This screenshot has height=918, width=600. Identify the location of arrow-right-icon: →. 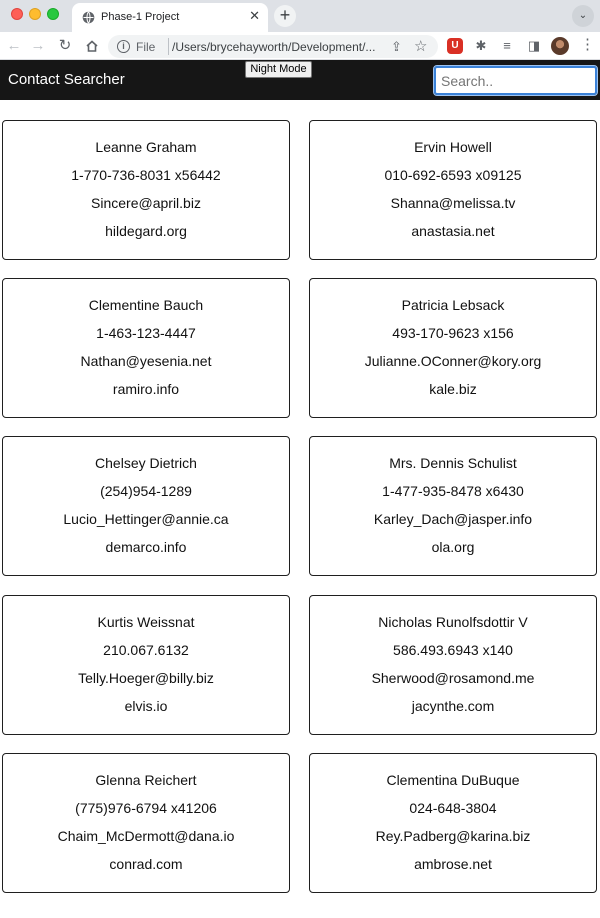
(38, 45).